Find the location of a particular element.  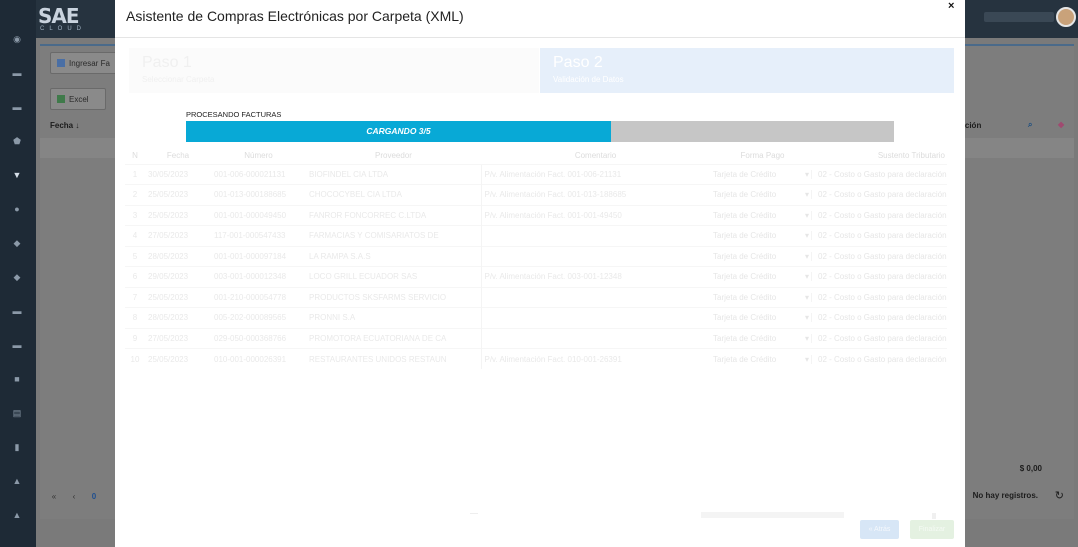

page-number: 0 is located at coordinates (94, 497).